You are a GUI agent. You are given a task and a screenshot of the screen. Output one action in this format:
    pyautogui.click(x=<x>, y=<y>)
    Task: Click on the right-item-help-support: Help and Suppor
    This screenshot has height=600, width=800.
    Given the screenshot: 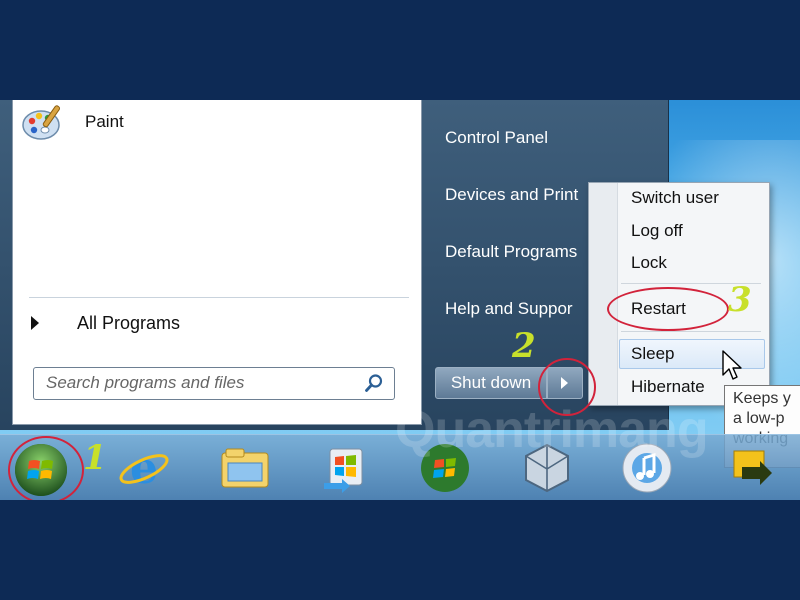 What is the action you would take?
    pyautogui.click(x=509, y=309)
    